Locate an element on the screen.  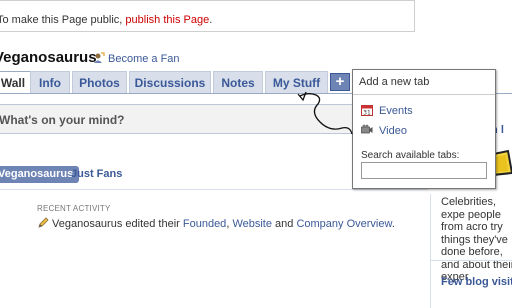
dropdown-item-events: 31 Events is located at coordinates (387, 110).